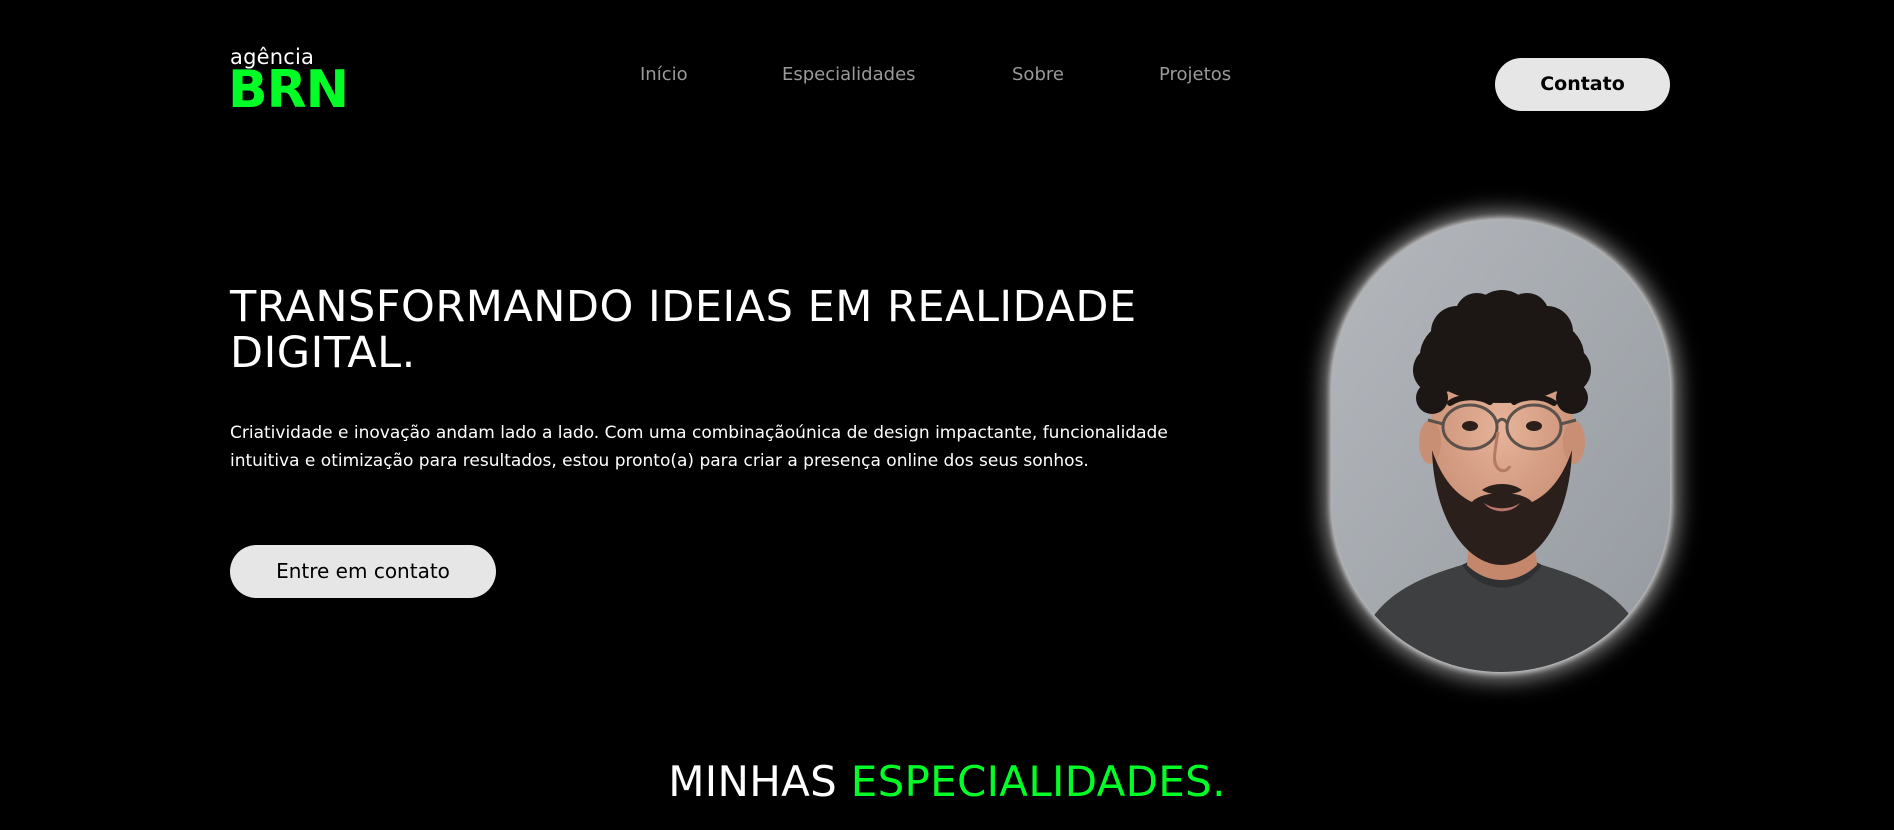  I want to click on nav-item-inicio: Início, so click(664, 75).